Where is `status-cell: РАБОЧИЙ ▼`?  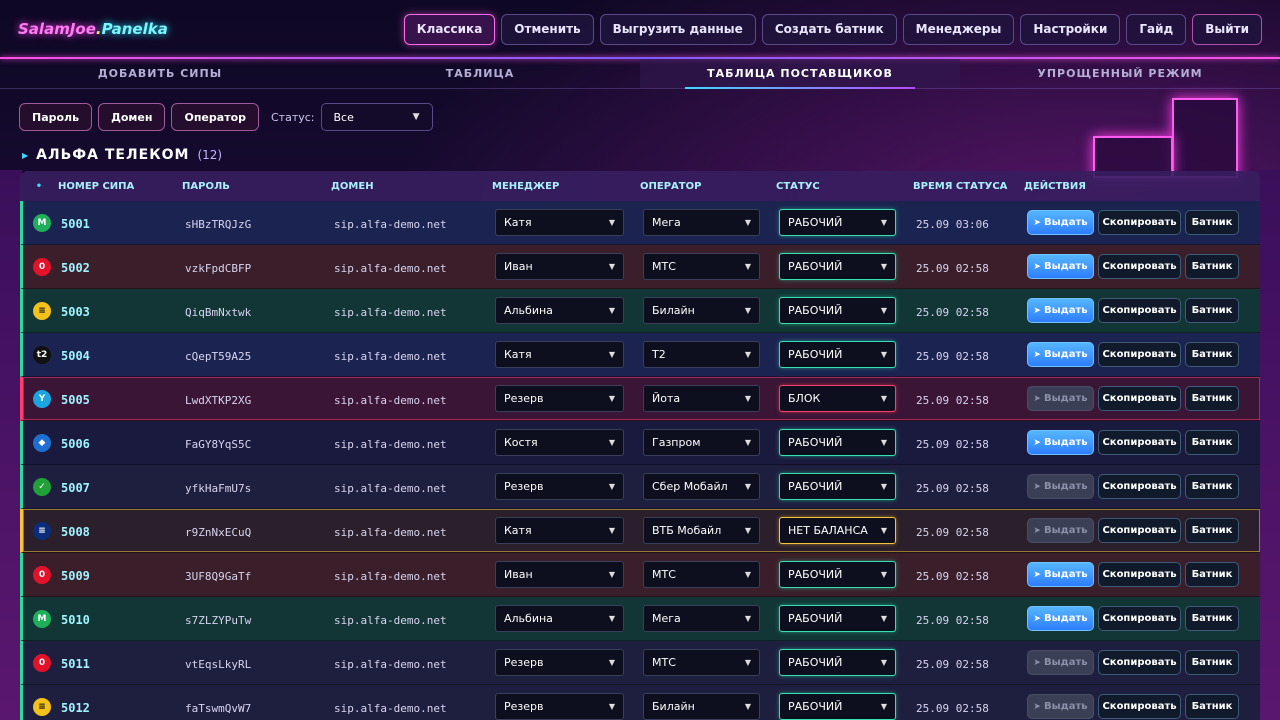
status-cell: РАБОЧИЙ ▼ is located at coordinates (847, 662).